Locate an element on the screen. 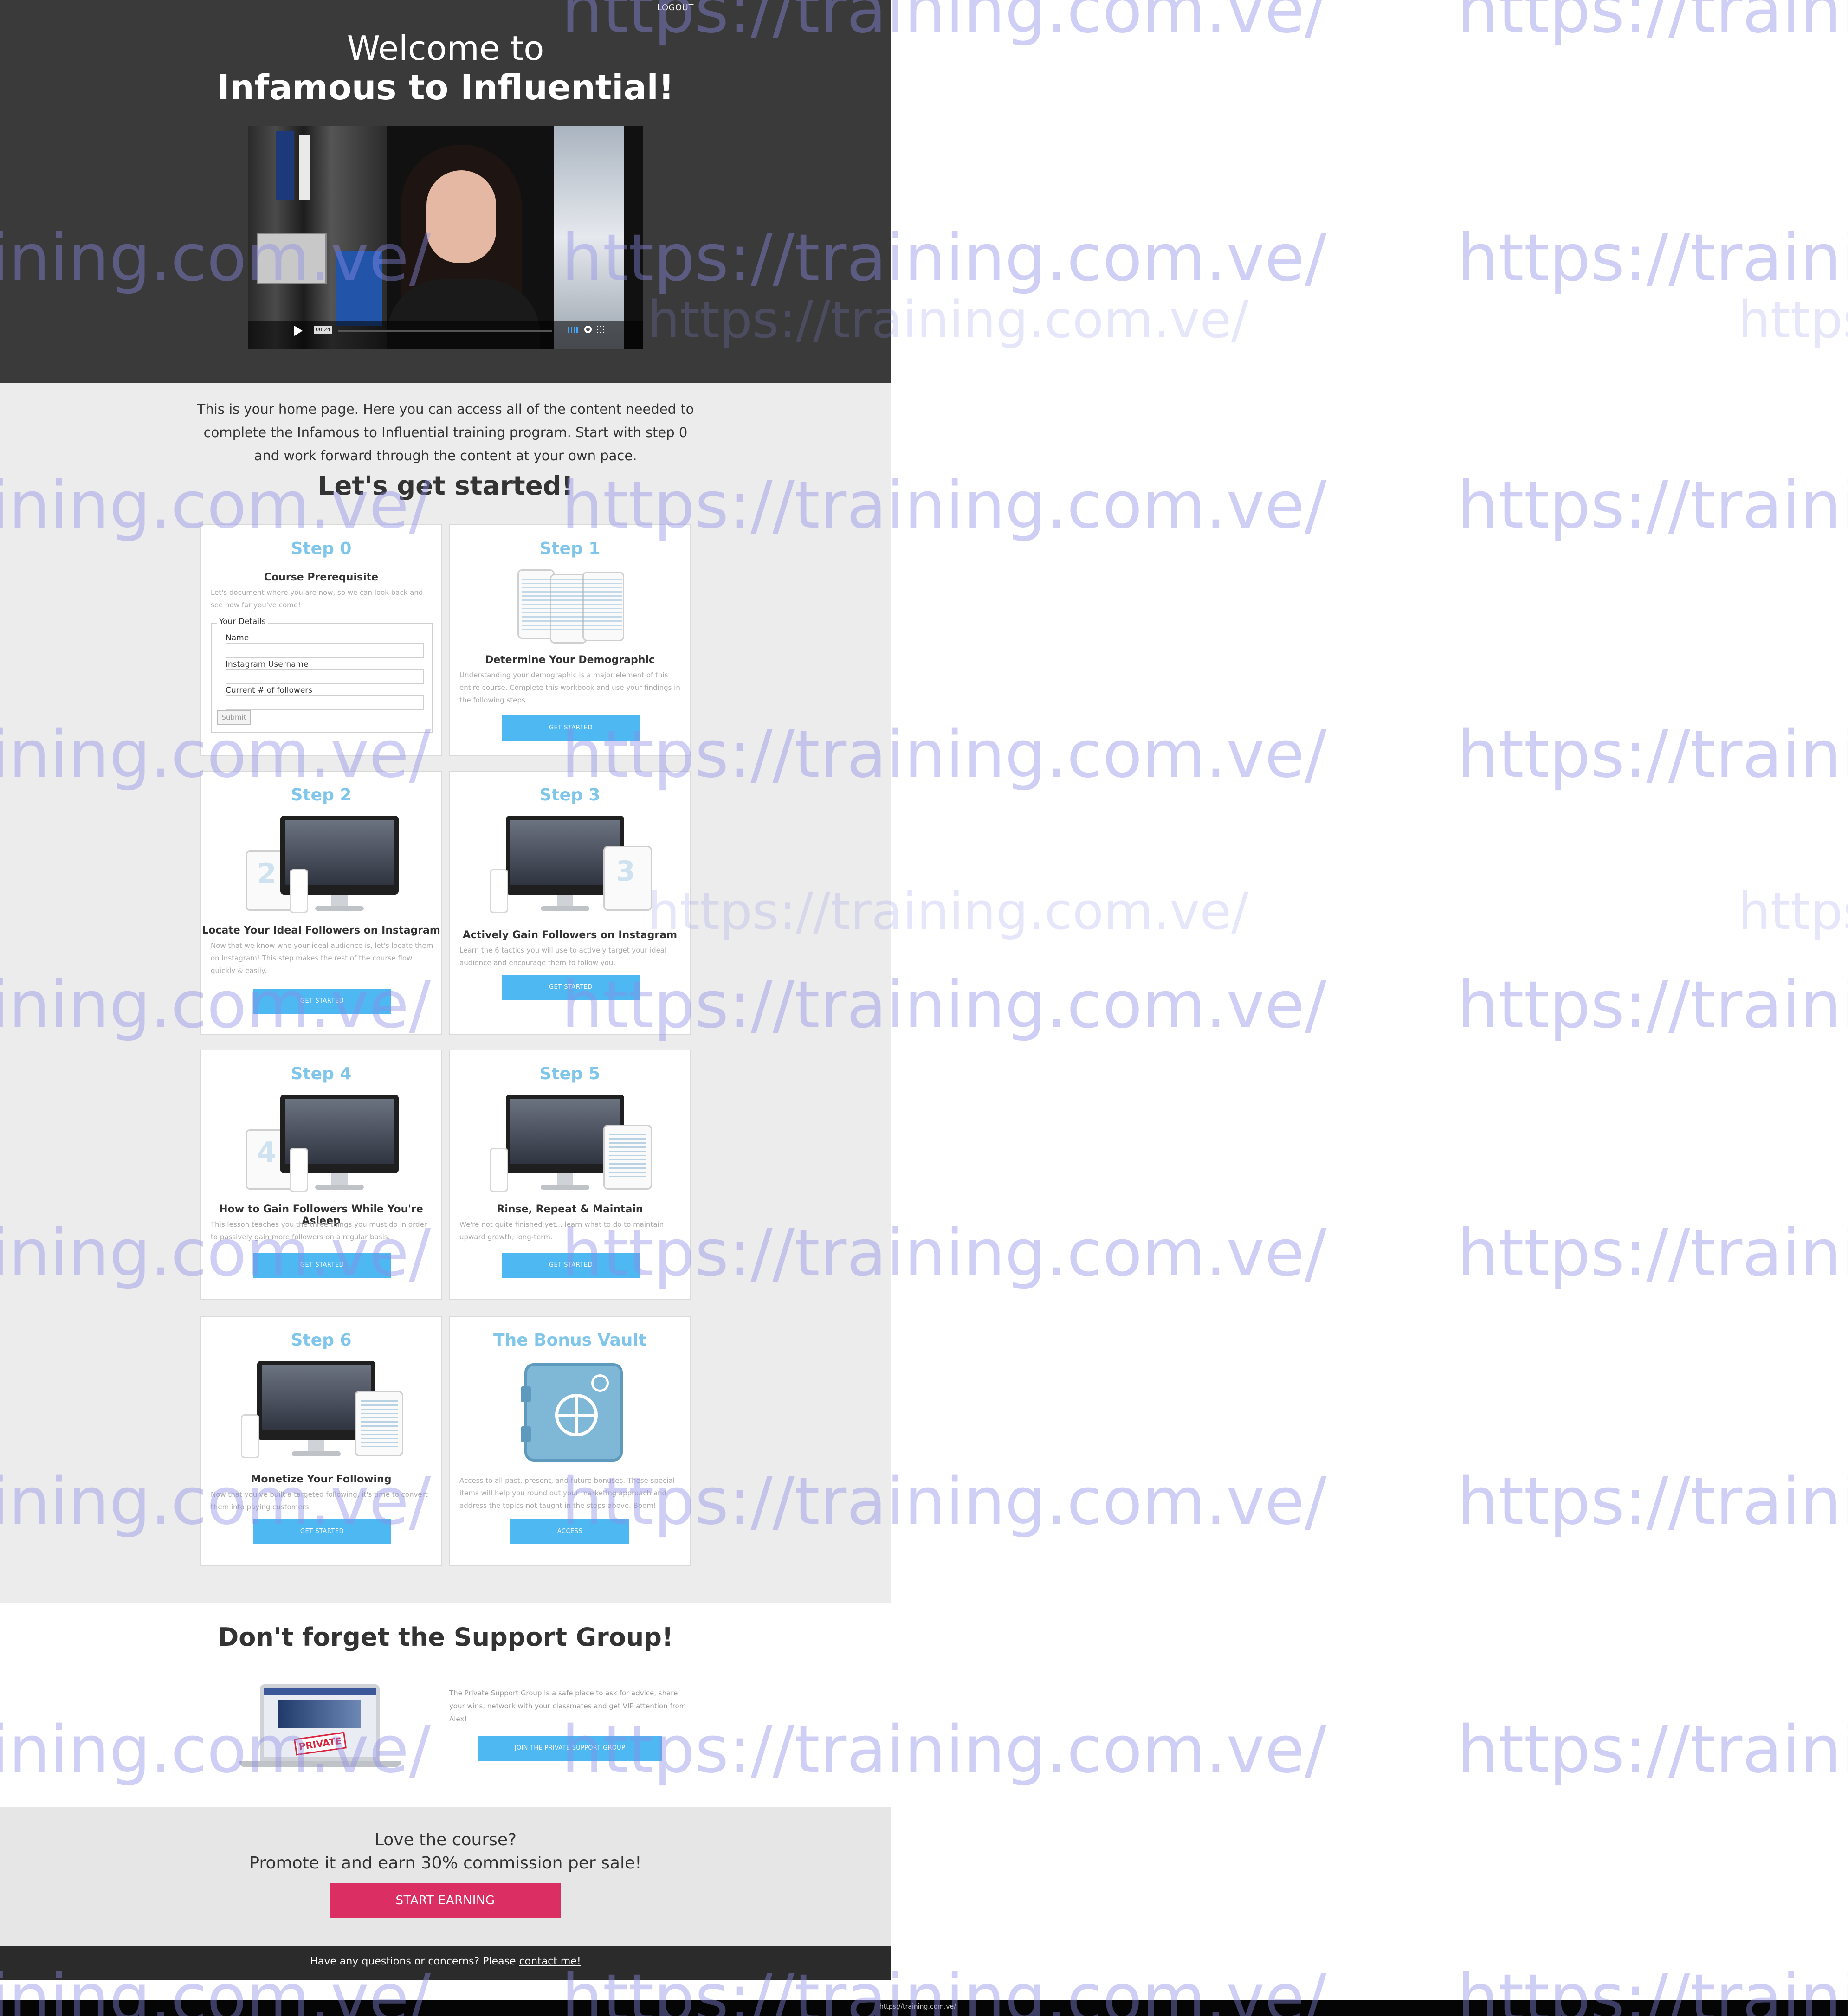 This screenshot has width=1848, height=2016. contact-me-link: contact me! is located at coordinates (550, 1961).